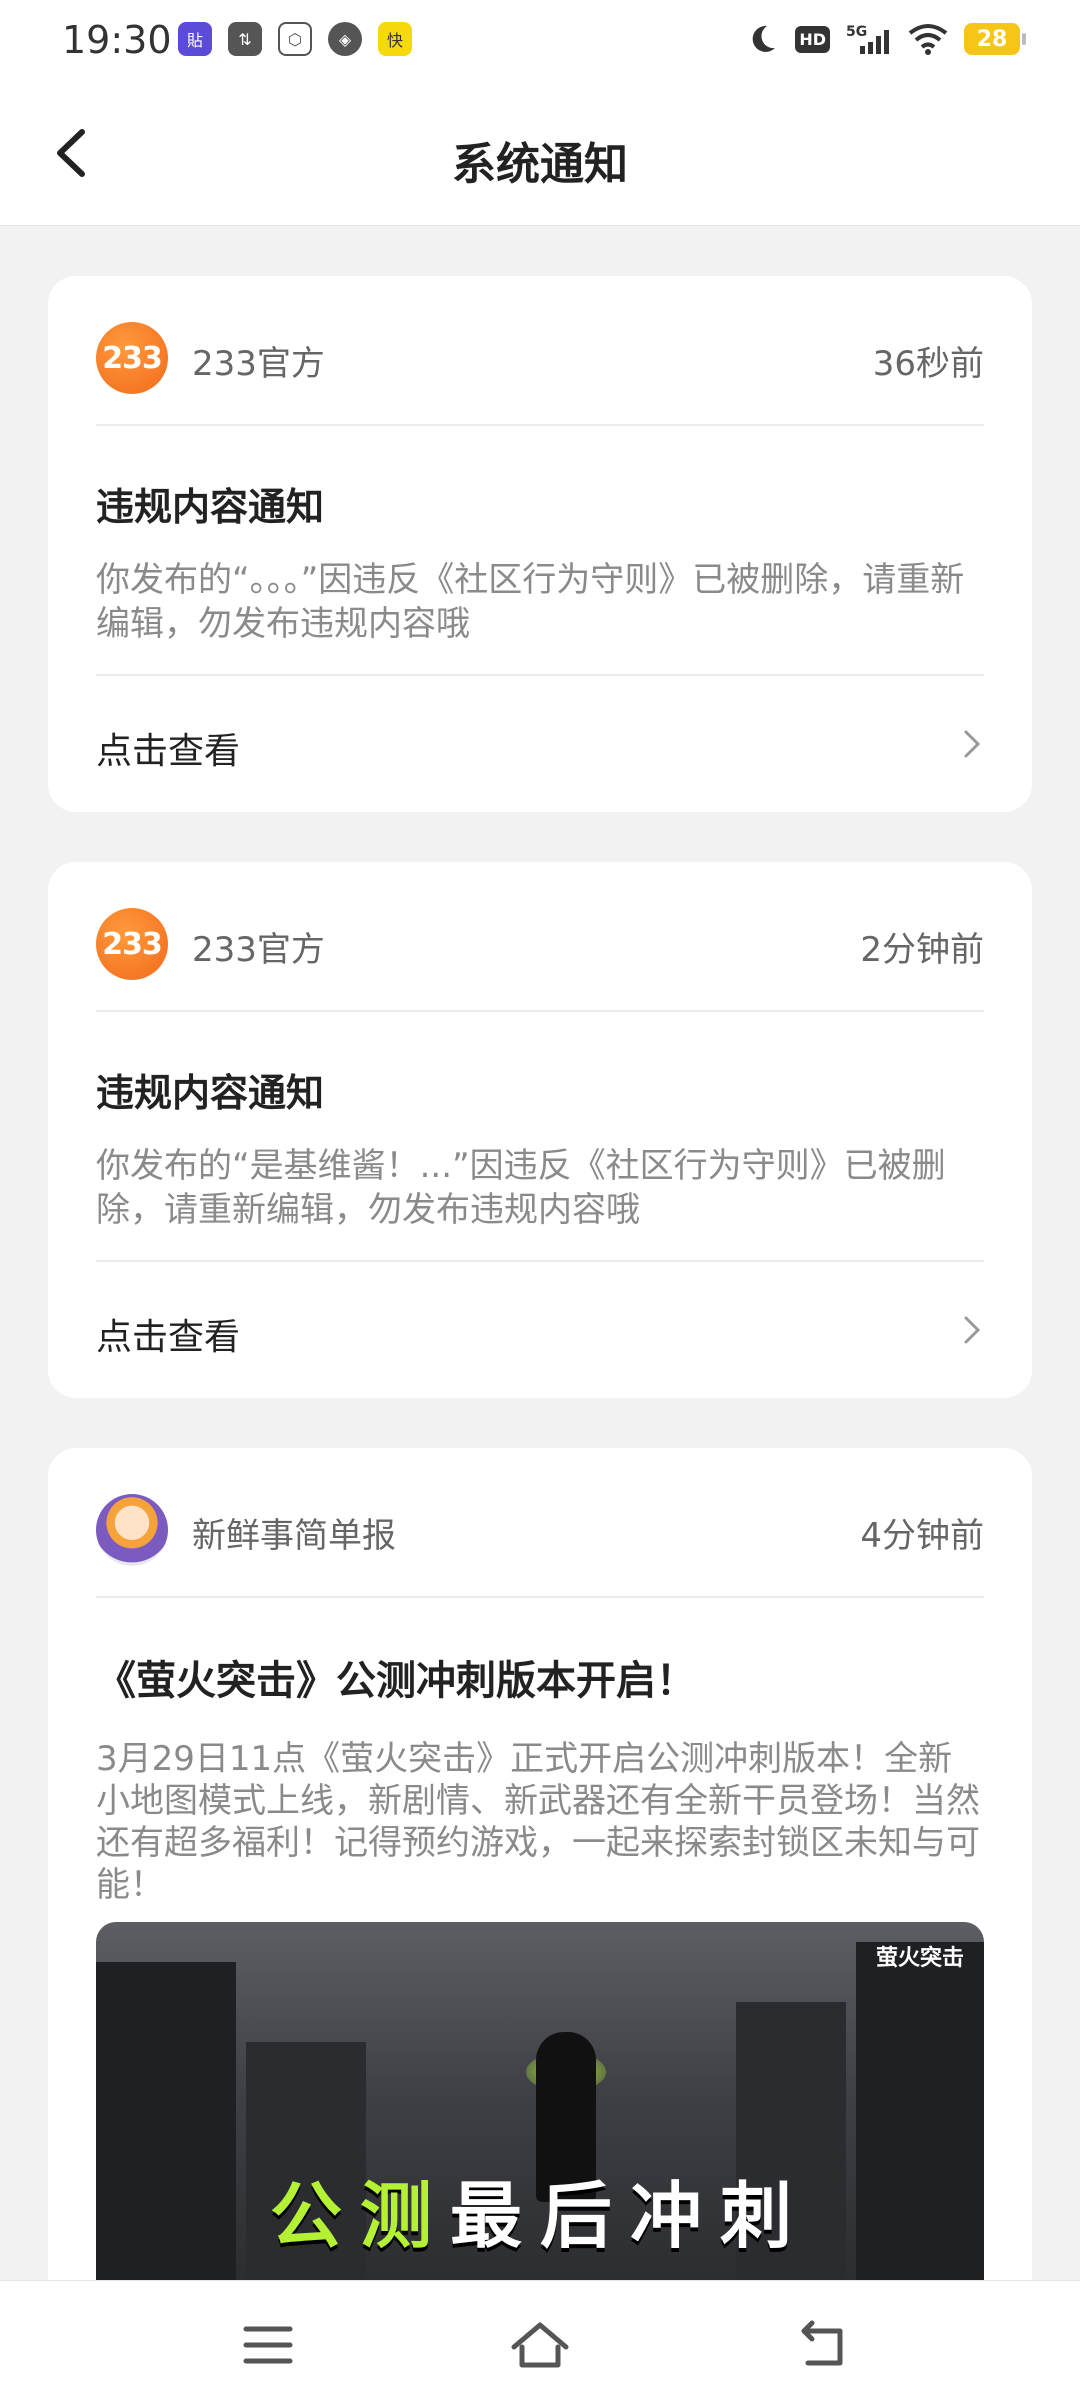 Image resolution: width=1080 pixels, height=2408 pixels. I want to click on home-button, so click(538, 2345).